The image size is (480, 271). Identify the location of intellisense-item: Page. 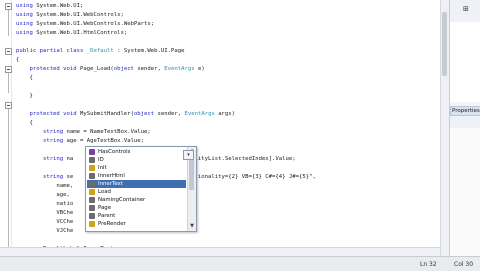
(136, 208).